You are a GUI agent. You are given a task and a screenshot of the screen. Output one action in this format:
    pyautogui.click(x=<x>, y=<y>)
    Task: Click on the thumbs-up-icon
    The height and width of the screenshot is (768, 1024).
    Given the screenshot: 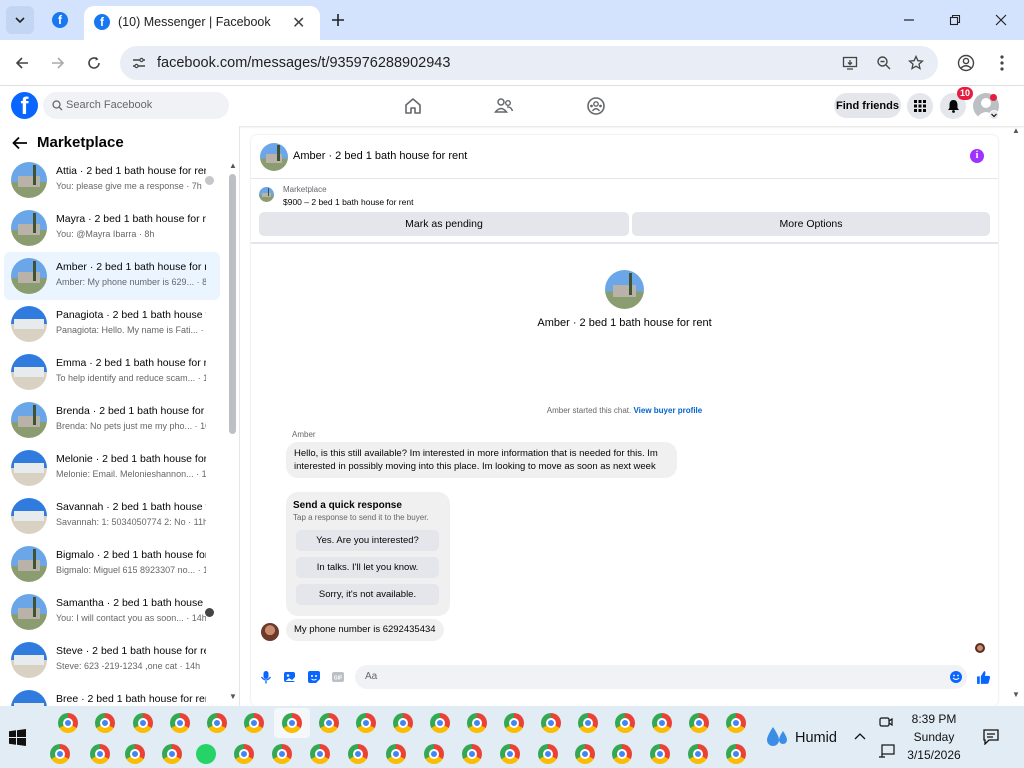 What is the action you would take?
    pyautogui.click(x=983, y=677)
    